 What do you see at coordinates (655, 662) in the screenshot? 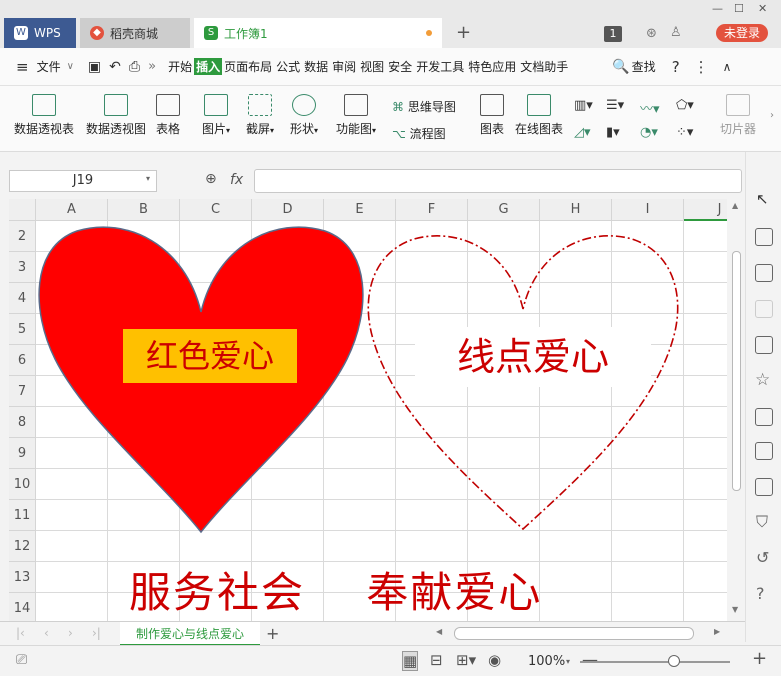
I see `zoom-slider-track` at bounding box center [655, 662].